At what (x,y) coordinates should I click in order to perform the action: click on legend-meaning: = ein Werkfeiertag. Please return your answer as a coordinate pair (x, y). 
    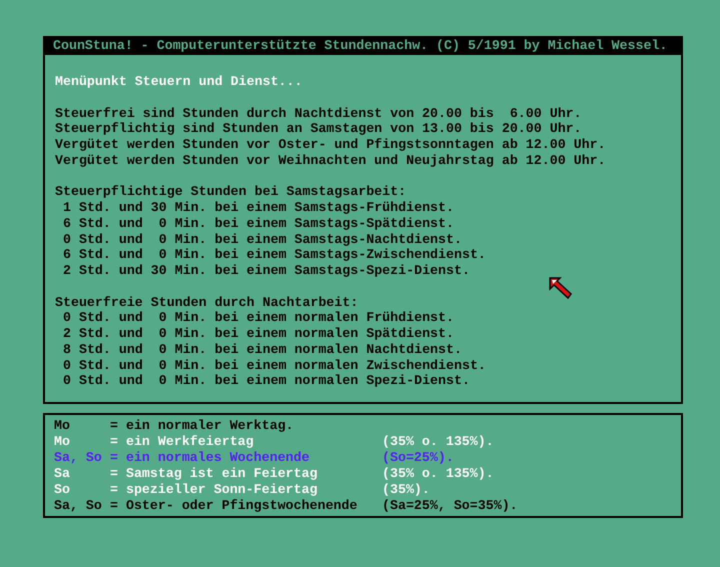
    Looking at the image, I should click on (182, 442).